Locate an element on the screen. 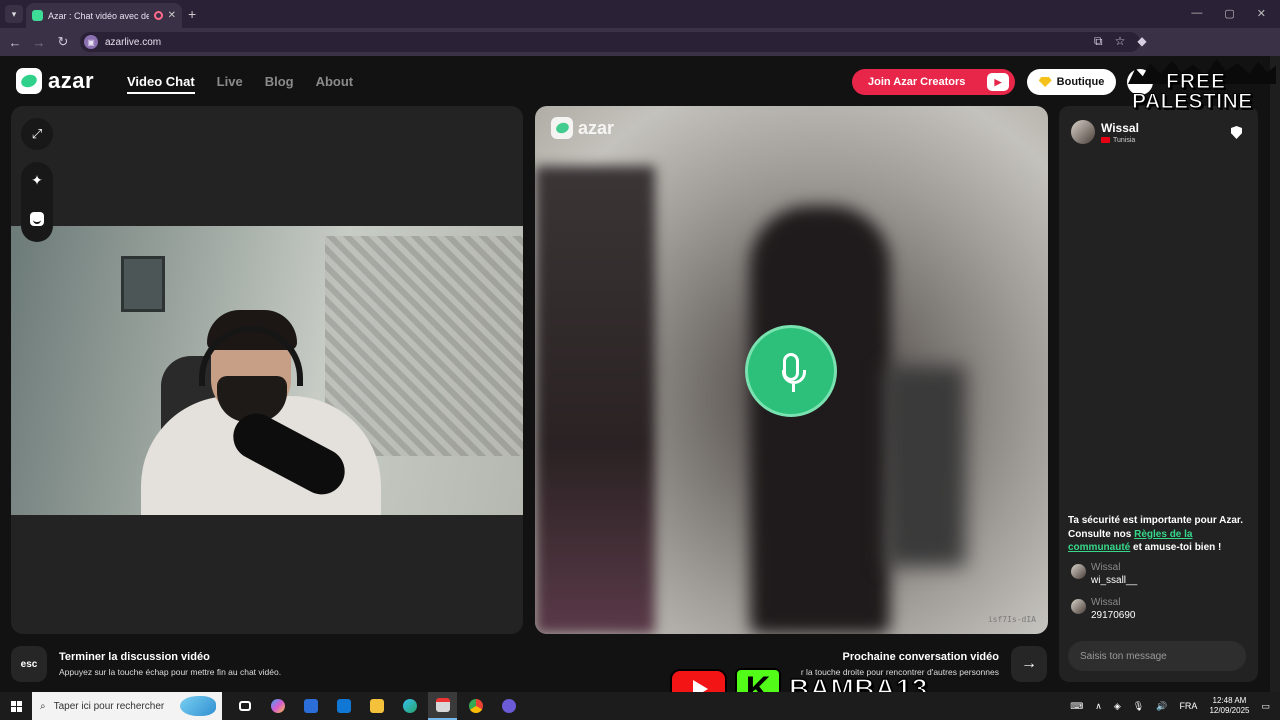 Image resolution: width=1280 pixels, height=720 pixels. end-chat-button: esc is located at coordinates (29, 664).